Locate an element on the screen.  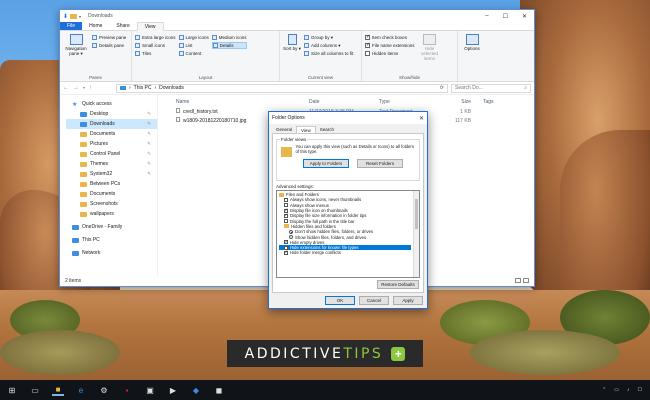
app-icon: ▪ is located at coordinates (127, 390).